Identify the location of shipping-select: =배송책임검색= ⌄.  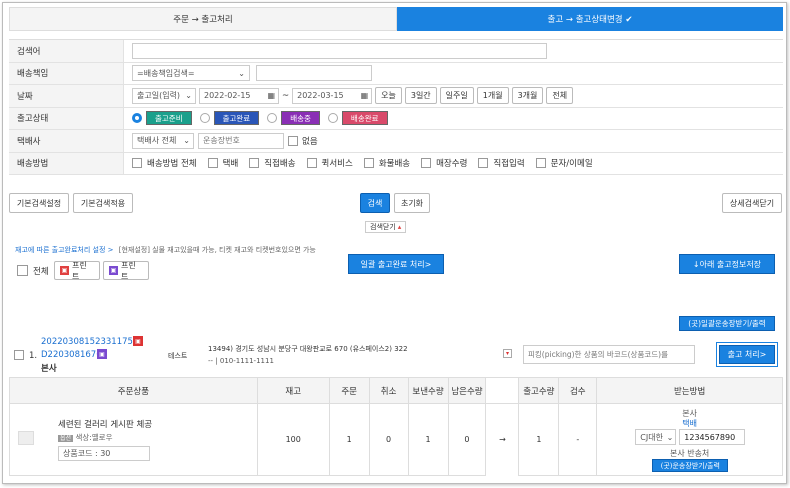
(191, 73).